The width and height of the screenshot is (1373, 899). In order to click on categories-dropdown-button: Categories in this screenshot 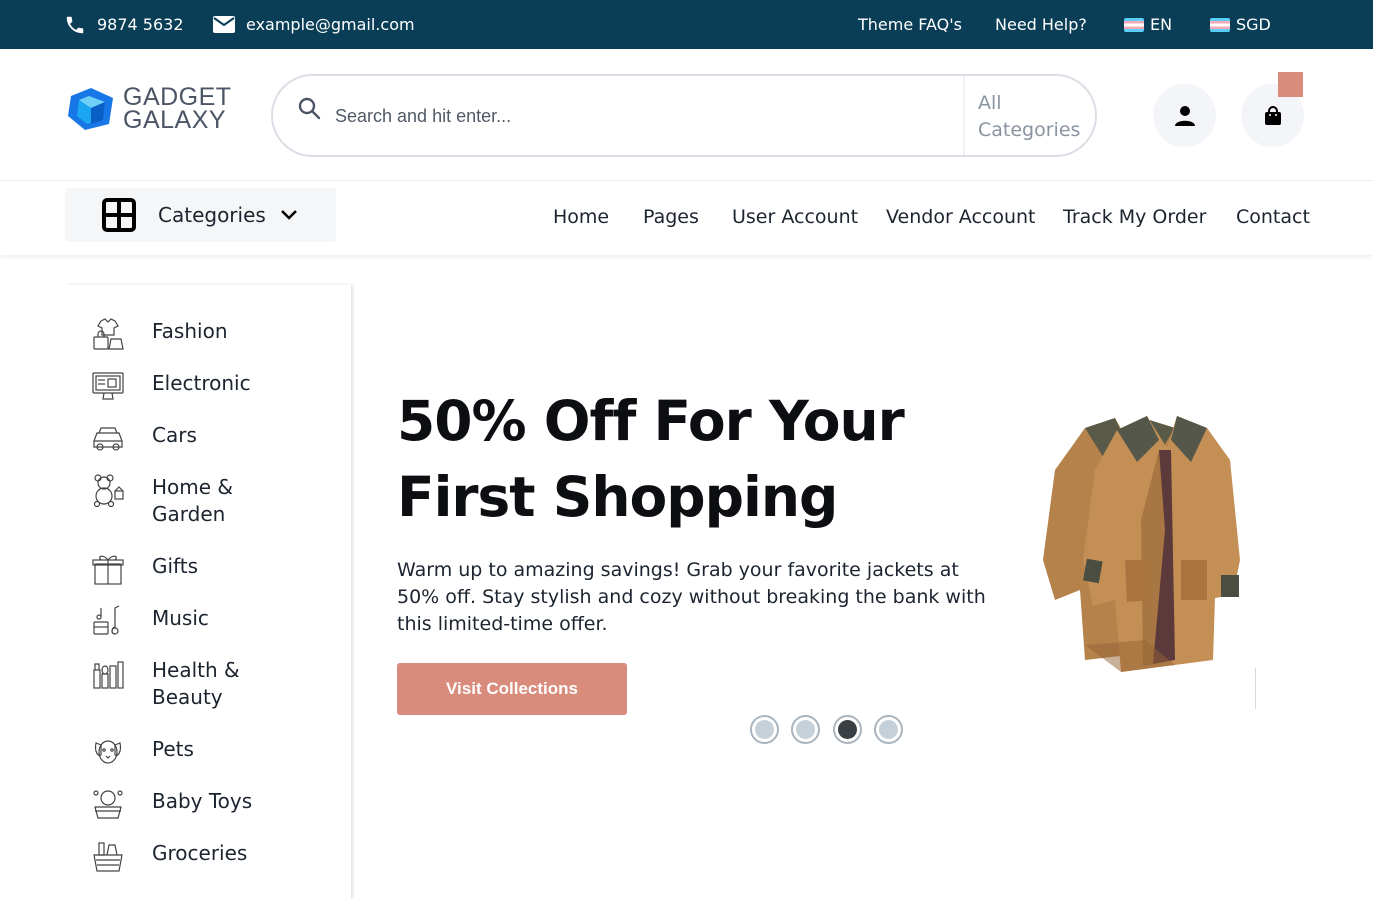, I will do `click(200, 215)`.